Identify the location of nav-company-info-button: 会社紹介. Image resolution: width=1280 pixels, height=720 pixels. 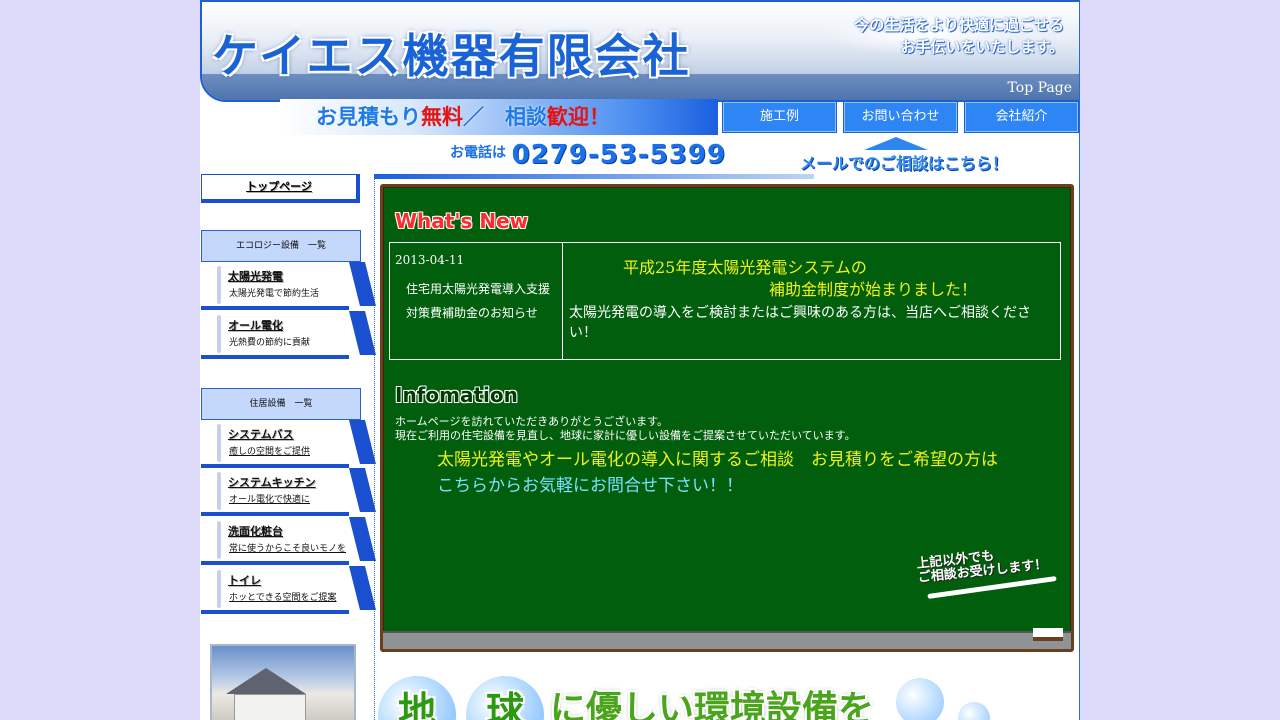
(1021, 117).